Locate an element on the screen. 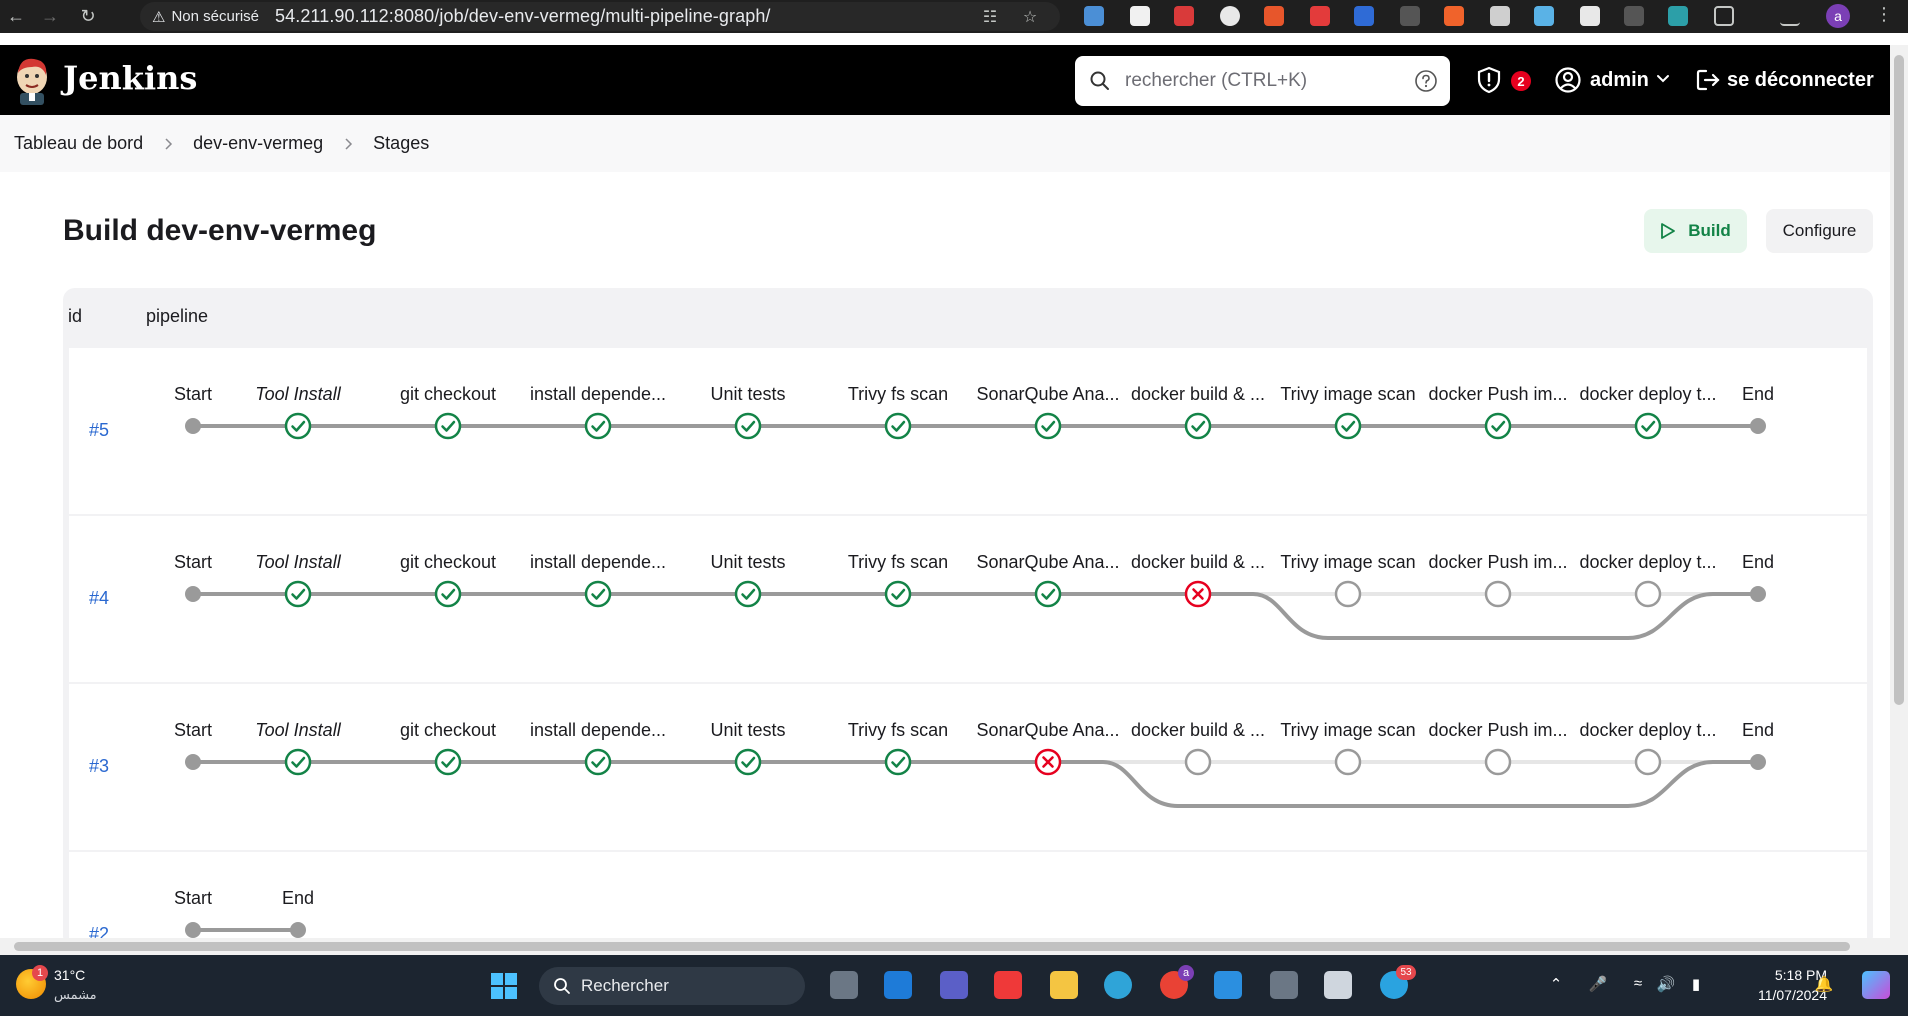 This screenshot has width=1908, height=1016. breadcrumb-item-job: dev-env-vermeg is located at coordinates (258, 143).